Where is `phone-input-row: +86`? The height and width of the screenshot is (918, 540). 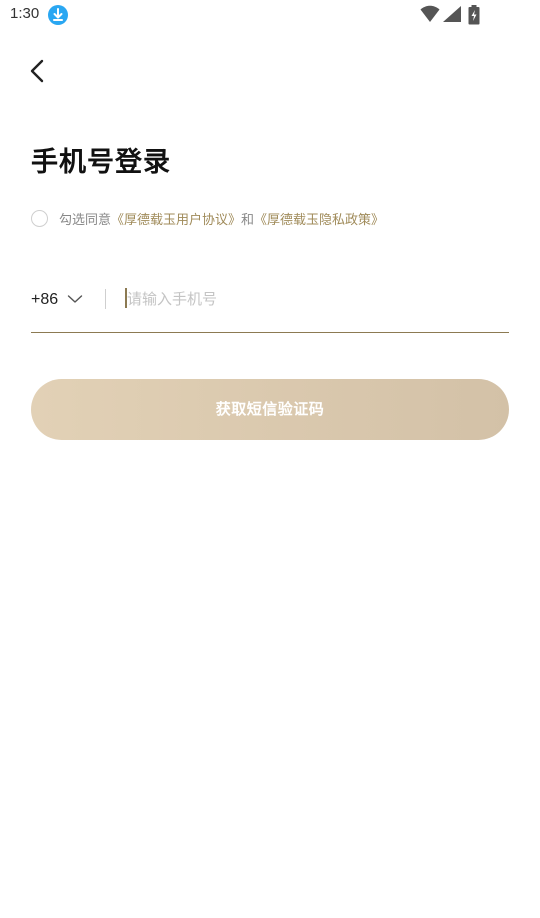 phone-input-row: +86 is located at coordinates (270, 306).